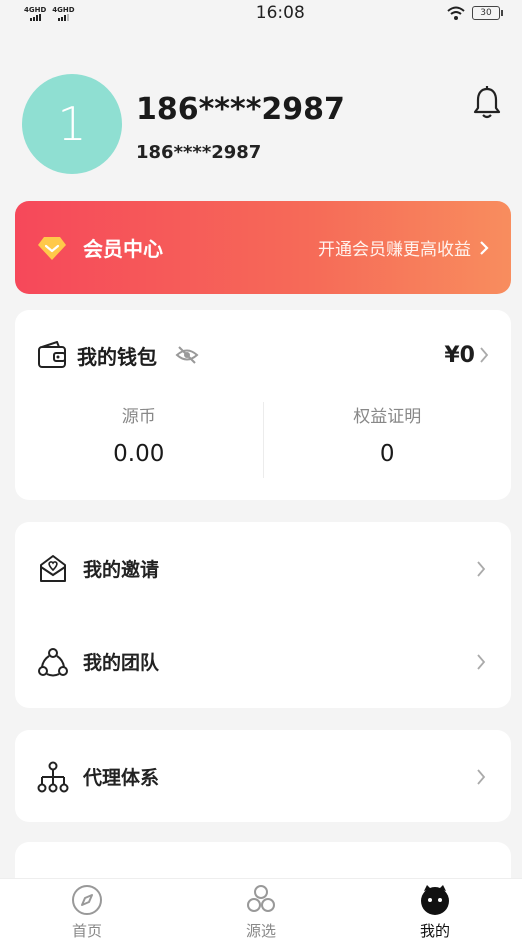 The width and height of the screenshot is (522, 944). What do you see at coordinates (139, 440) in the screenshot?
I see `wallet-balance-coin: 源币 0.00` at bounding box center [139, 440].